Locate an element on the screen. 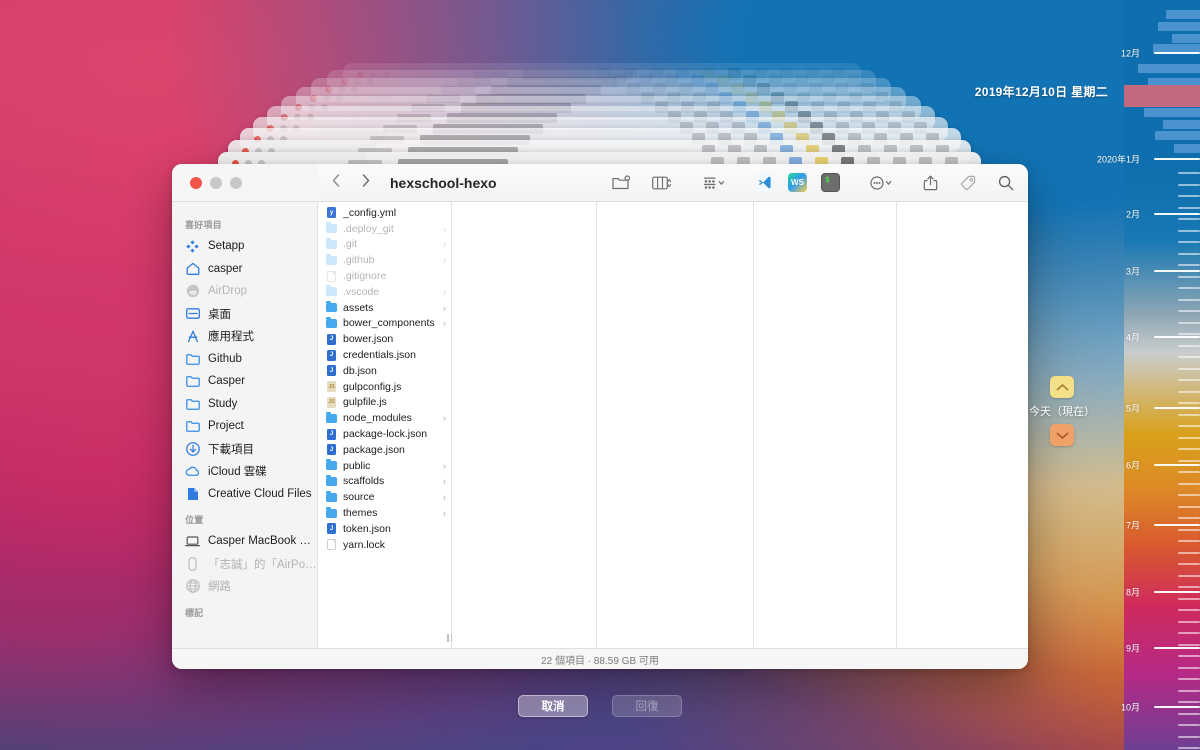 This screenshot has height=750, width=1200. file-list-item: .deploy_git › is located at coordinates (384, 229).